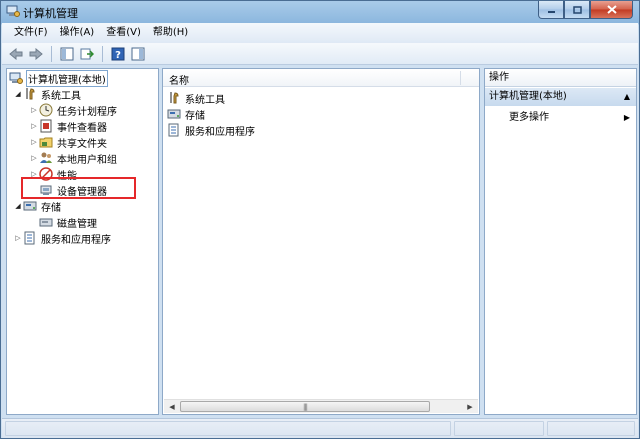  I want to click on tree-label-task-scheduler: 任务计划程序, so click(87, 112).